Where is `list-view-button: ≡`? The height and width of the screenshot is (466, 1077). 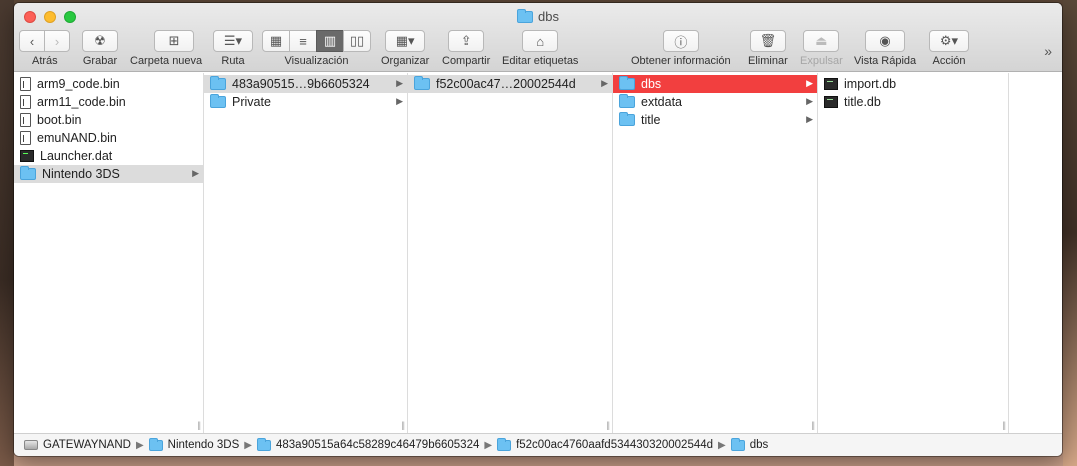 list-view-button: ≡ is located at coordinates (303, 41).